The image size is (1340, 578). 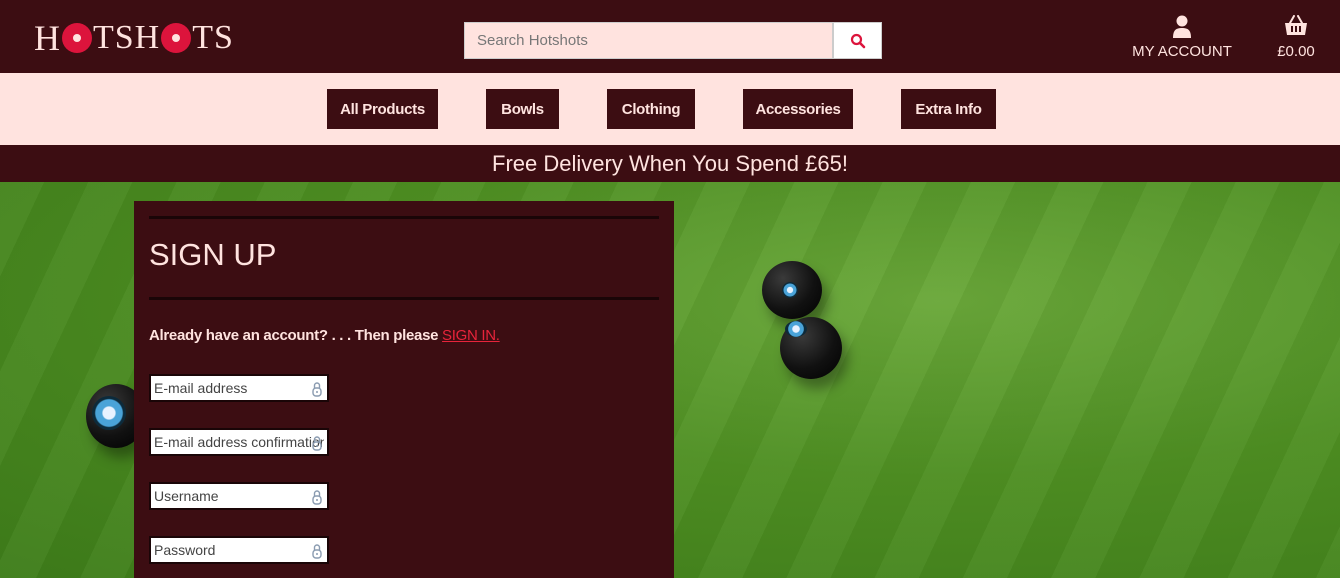 I want to click on username-field, so click(x=239, y=496).